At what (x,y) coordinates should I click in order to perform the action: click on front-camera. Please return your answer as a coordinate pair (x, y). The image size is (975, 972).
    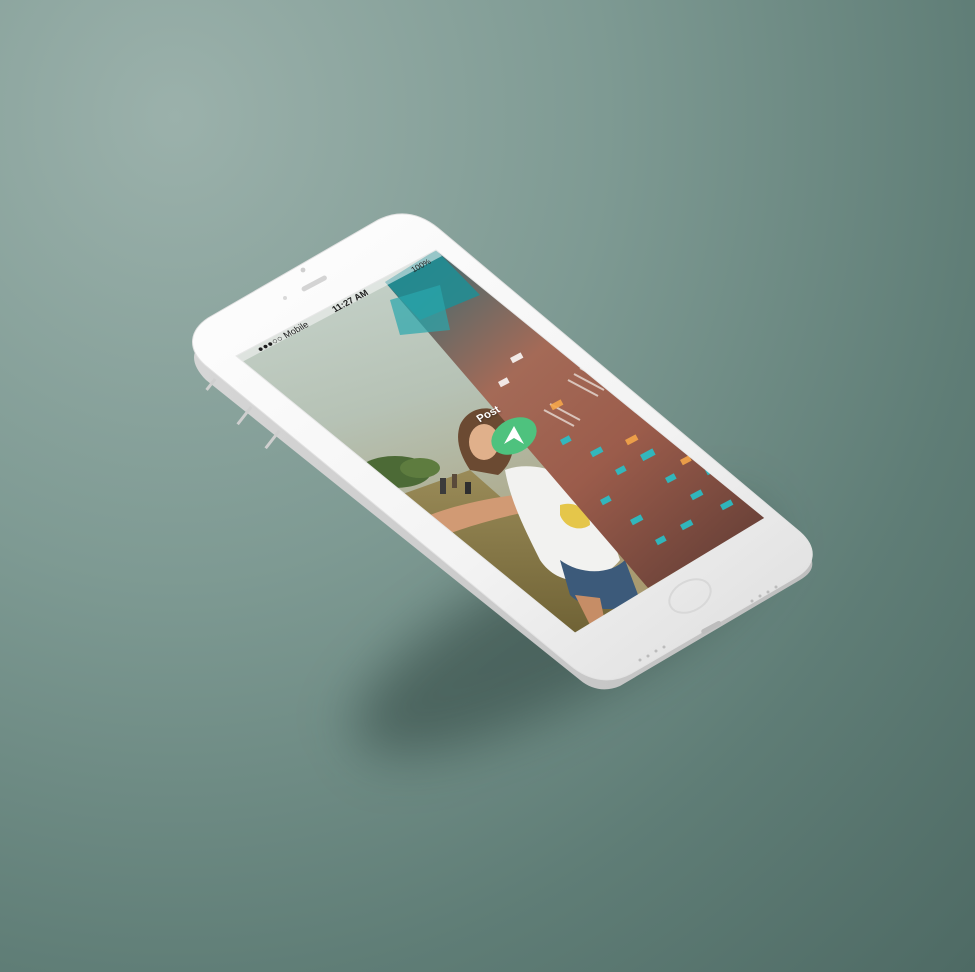
    Looking at the image, I should click on (303, 270).